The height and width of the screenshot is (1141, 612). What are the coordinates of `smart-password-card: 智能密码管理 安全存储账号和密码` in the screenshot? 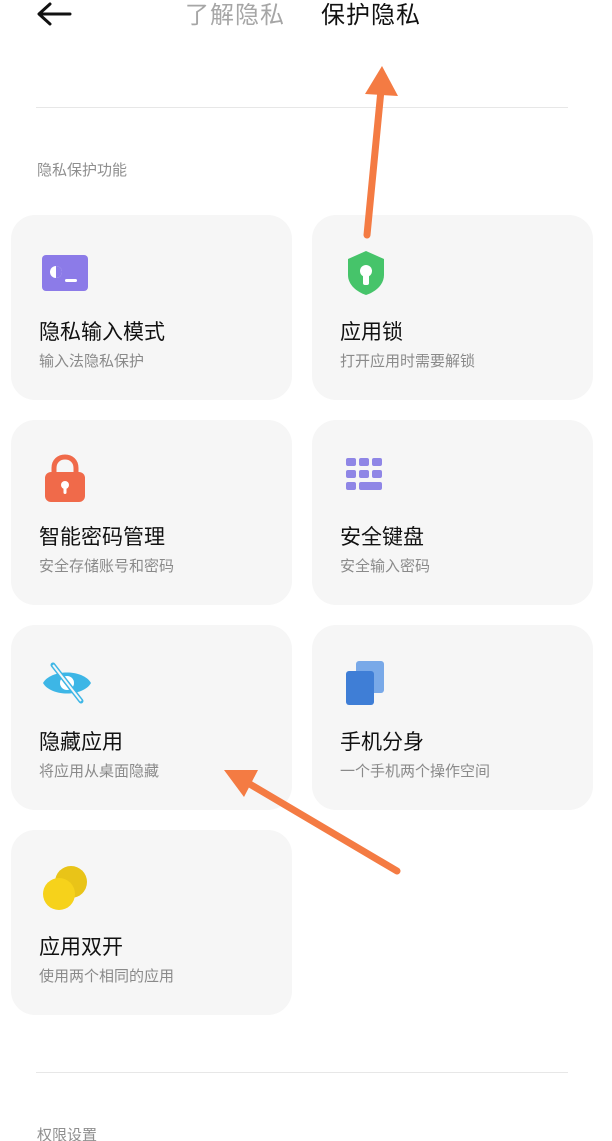 It's located at (151, 512).